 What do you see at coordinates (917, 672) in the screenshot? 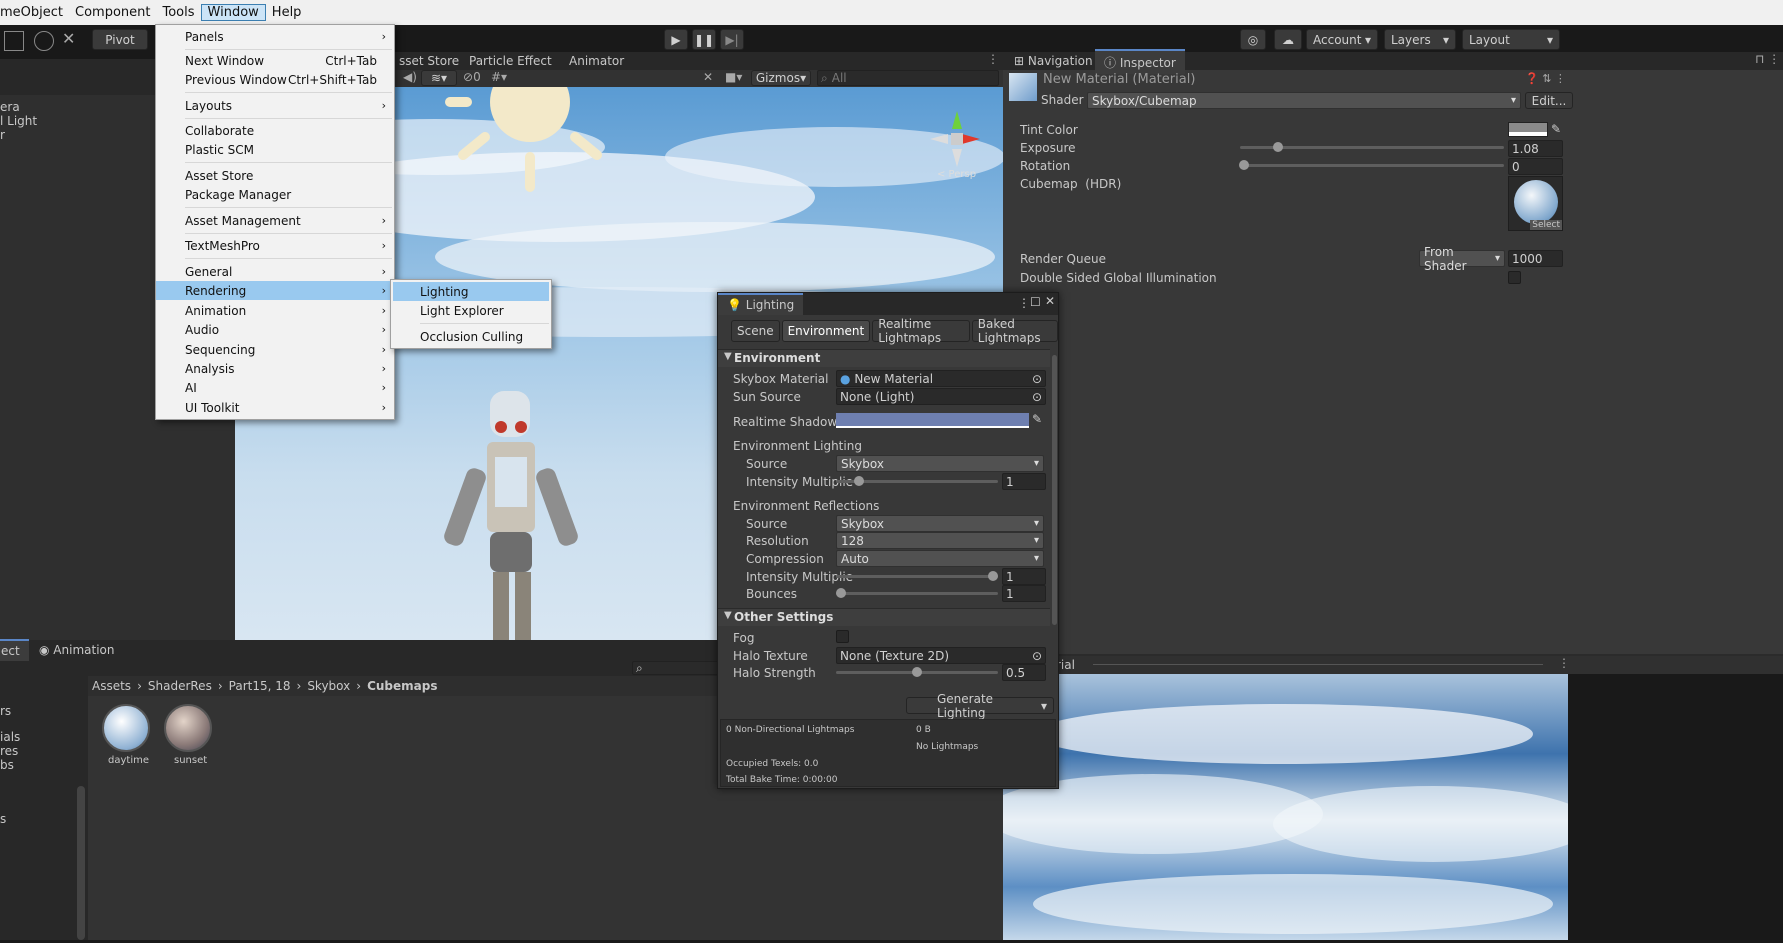
I see `halo-strength-handle` at bounding box center [917, 672].